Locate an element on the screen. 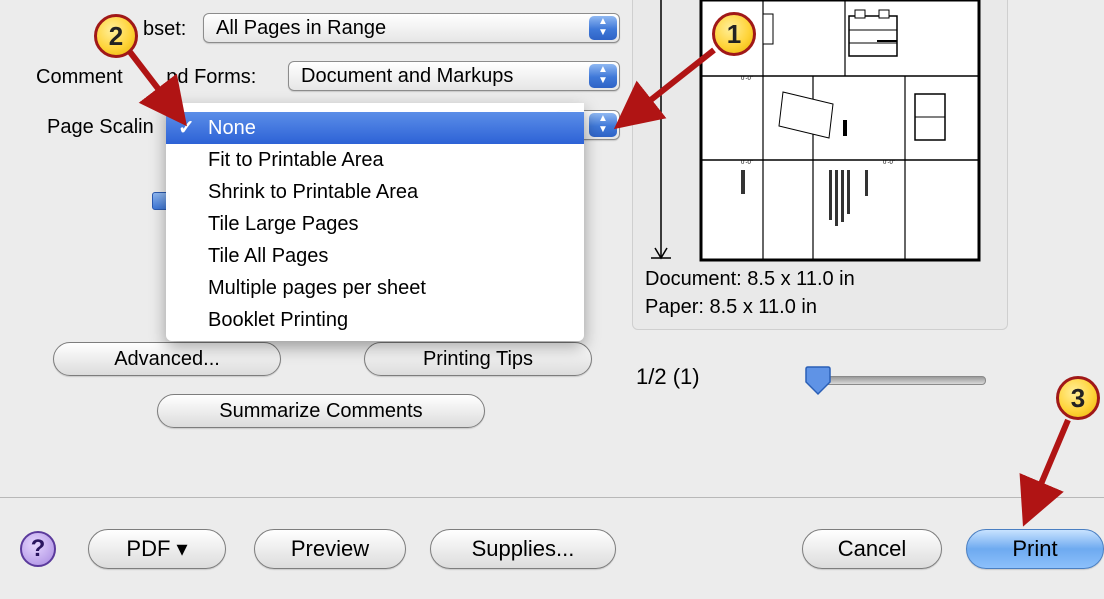 The height and width of the screenshot is (599, 1104). paper-size: Paper: 8.5 x 11.0 in is located at coordinates (731, 307).